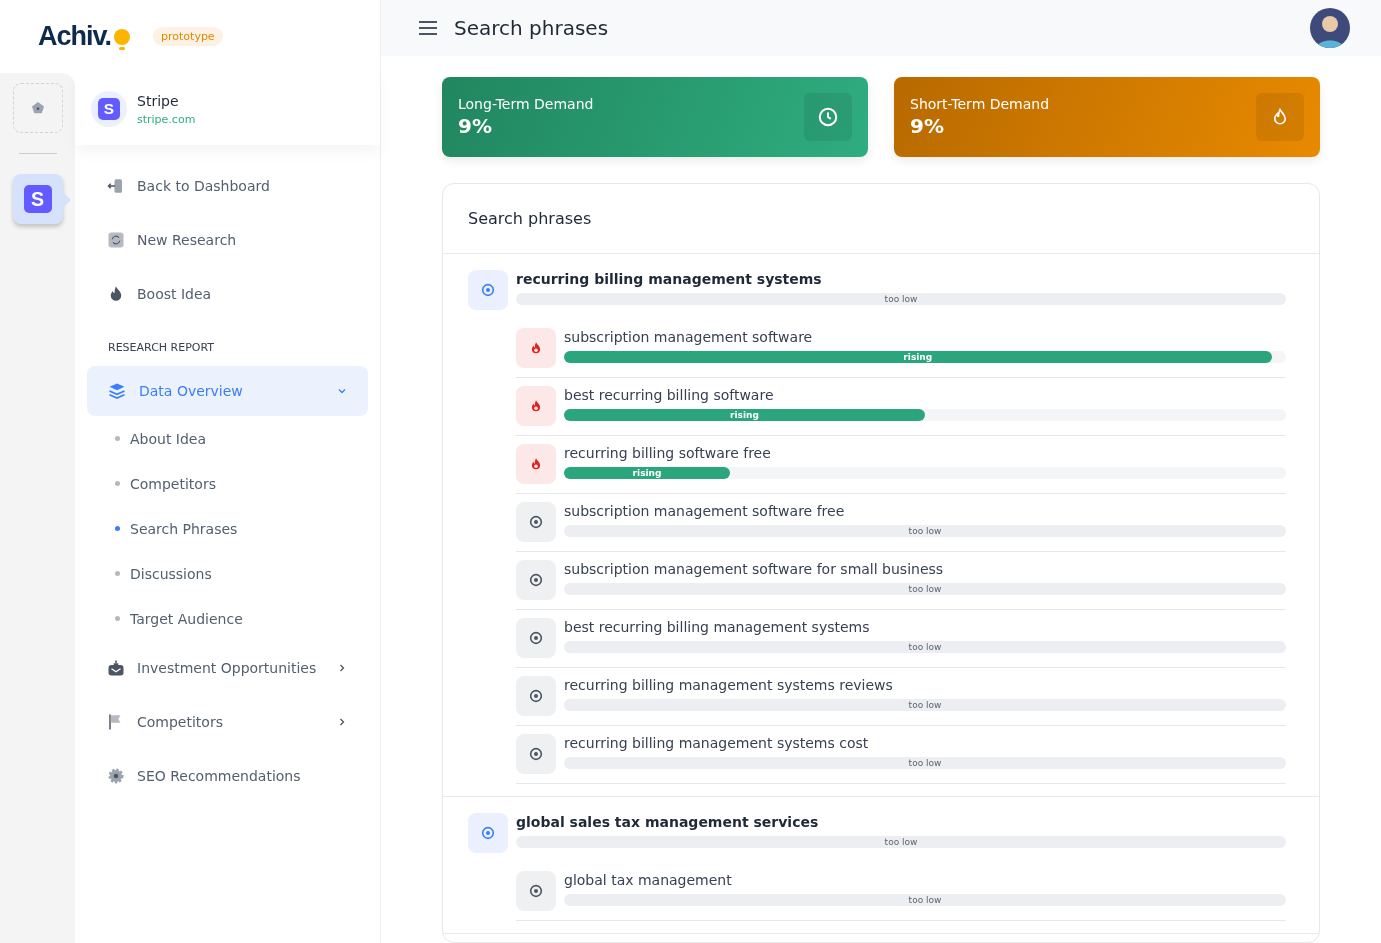 This screenshot has height=943, width=1381. I want to click on phrase-text: subscription management software, so click(689, 337).